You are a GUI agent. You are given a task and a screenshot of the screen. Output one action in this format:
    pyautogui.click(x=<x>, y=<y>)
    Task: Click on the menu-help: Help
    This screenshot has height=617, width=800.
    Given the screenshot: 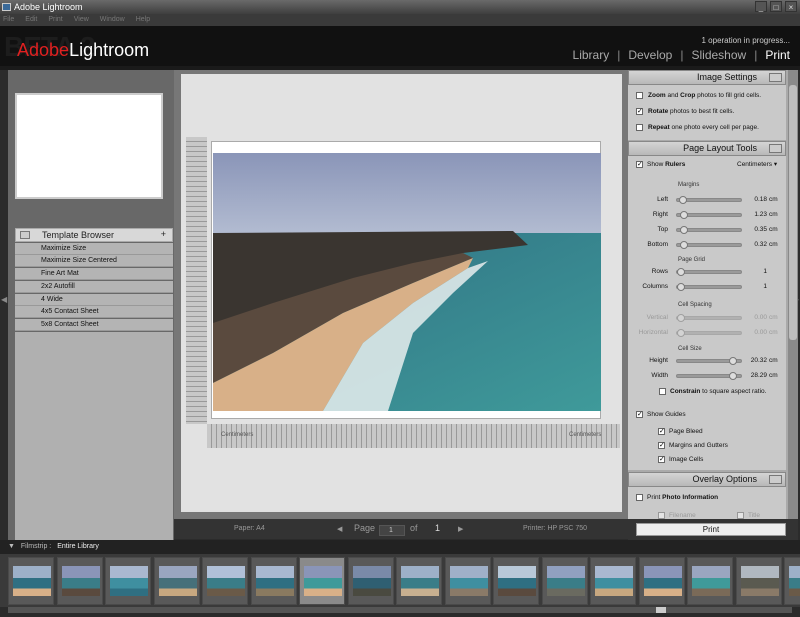 What is the action you would take?
    pyautogui.click(x=143, y=20)
    